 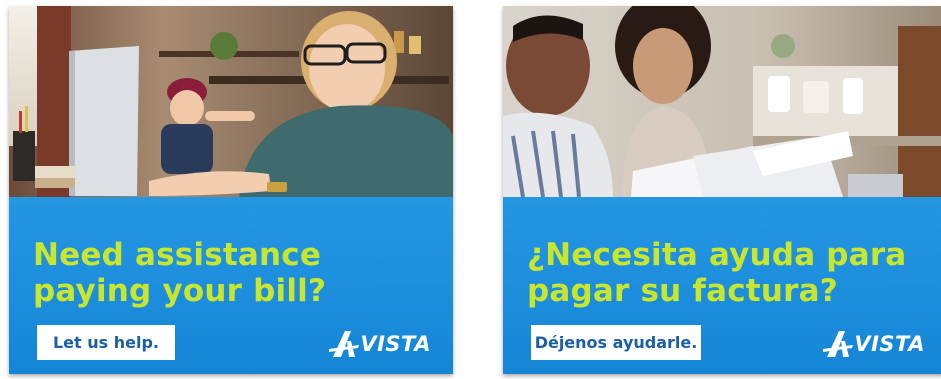 What do you see at coordinates (682, 291) in the screenshot?
I see `headline-line-2: pagar su factura?` at bounding box center [682, 291].